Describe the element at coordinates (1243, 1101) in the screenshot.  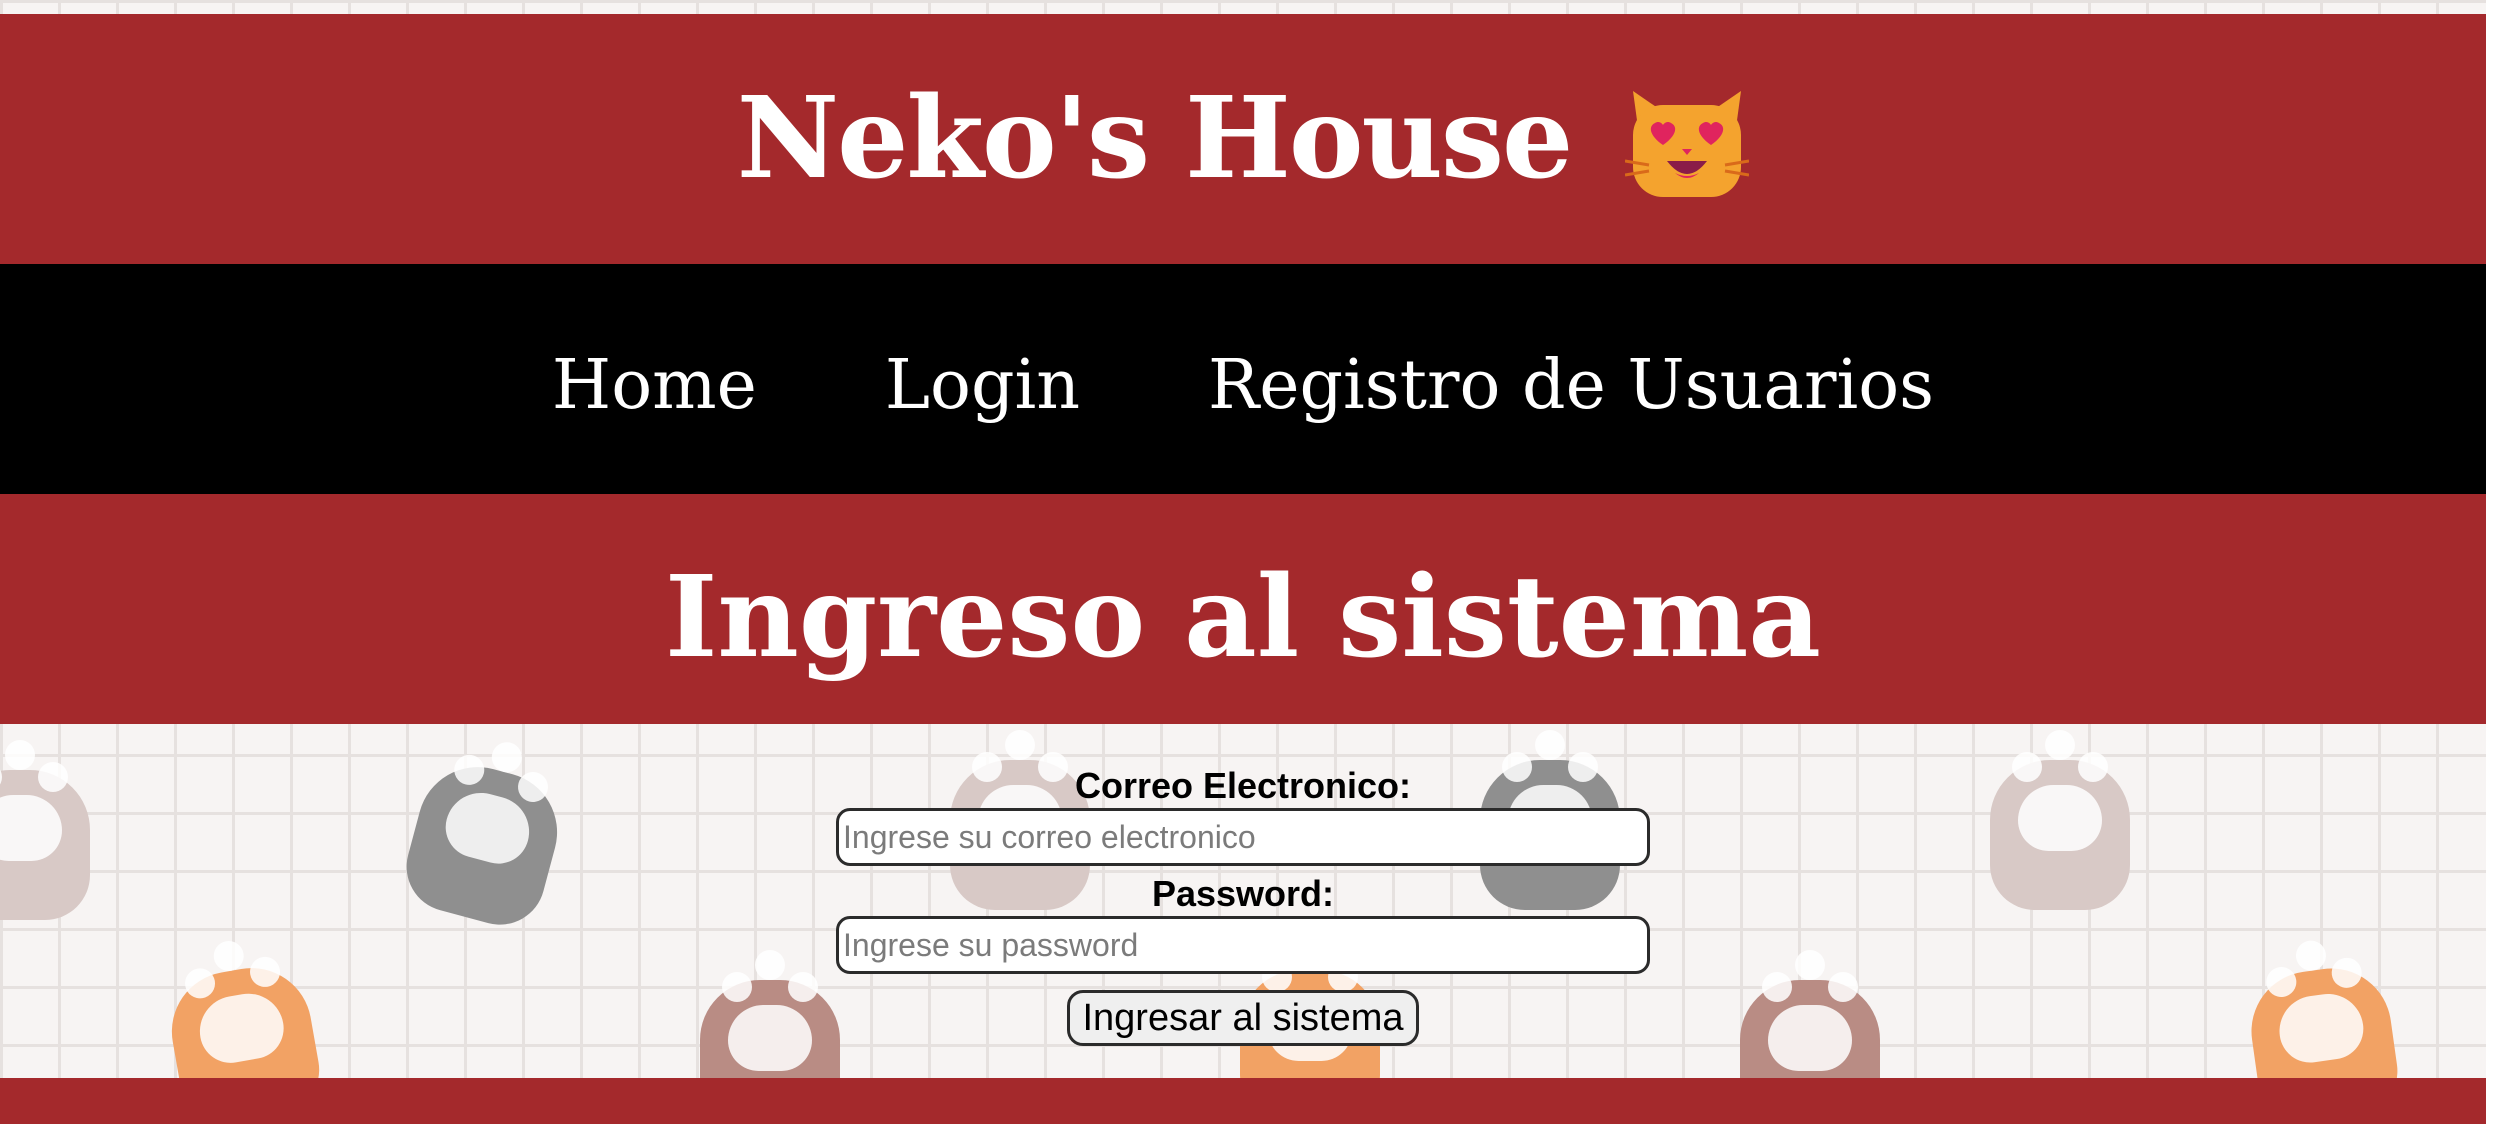
I see `site-footer` at that location.